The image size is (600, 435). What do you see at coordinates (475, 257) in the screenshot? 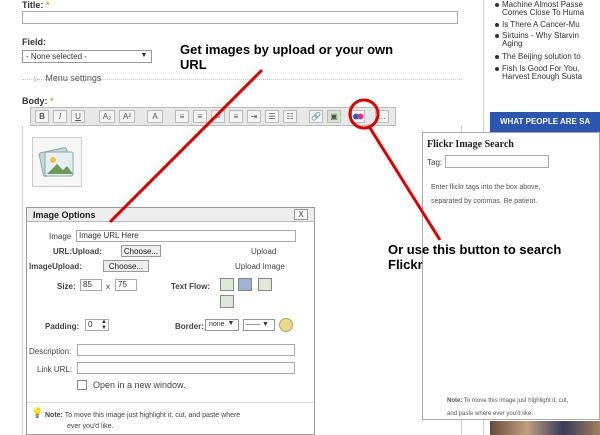
I see `annotation-flickr-caption: Or use this button to search Flickr` at bounding box center [475, 257].